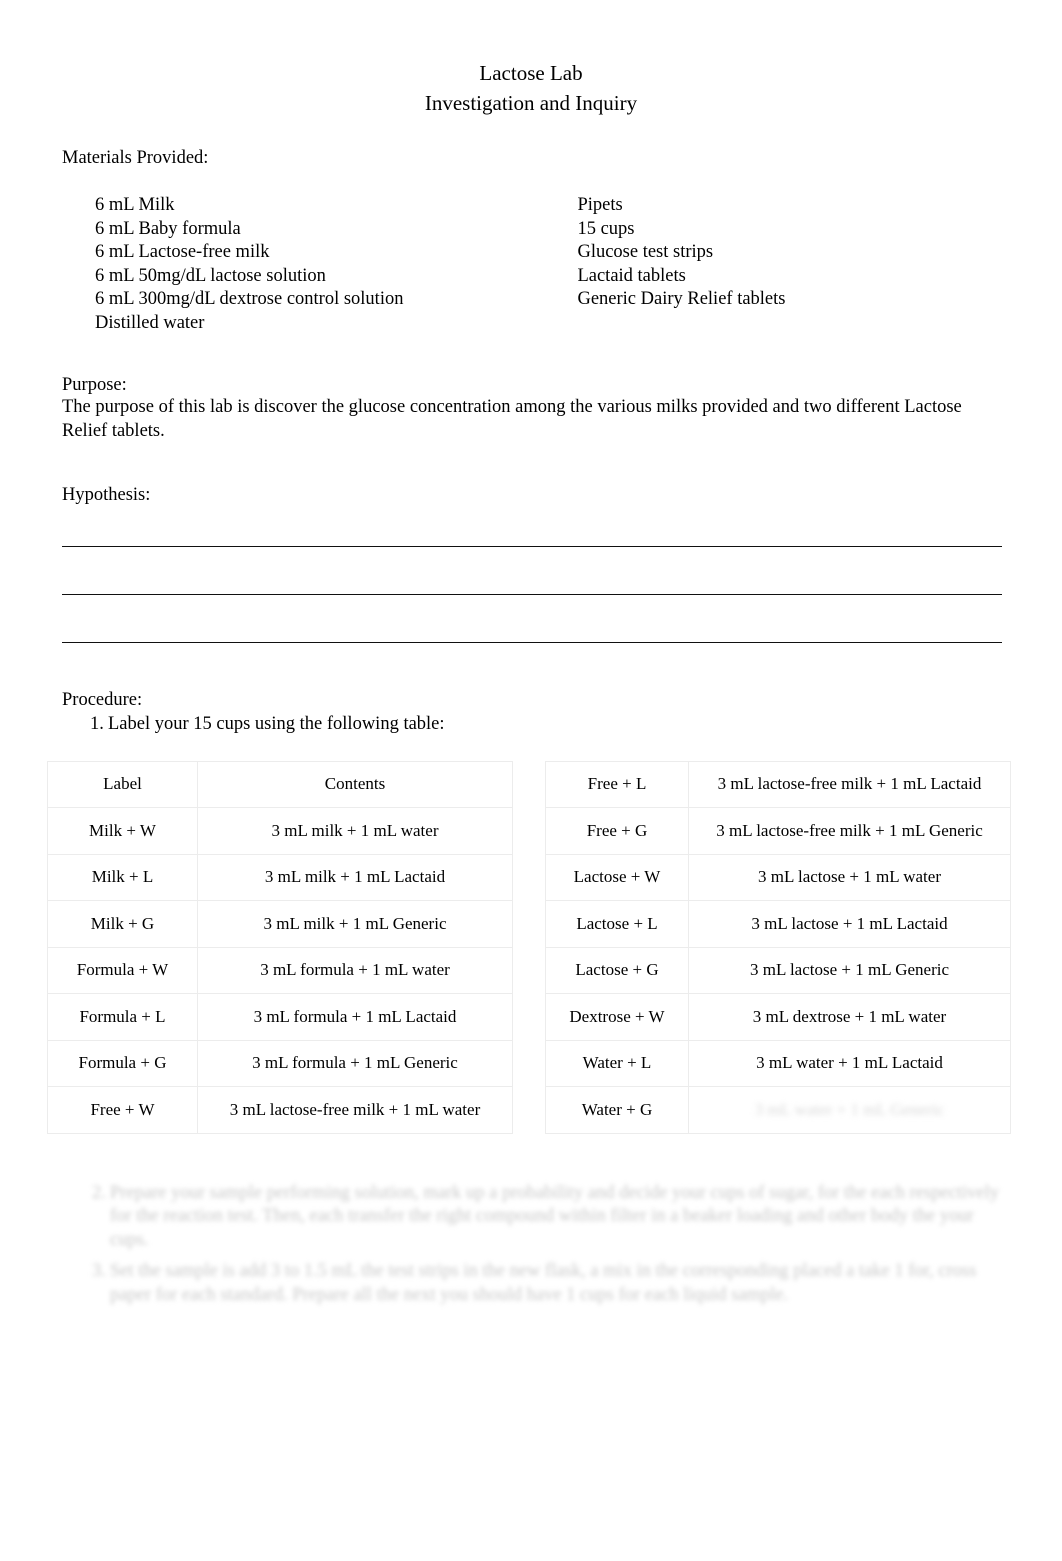 This screenshot has width=1062, height=1561. I want to click on cell-contents: 3 mL lactose-free milk + 1 mL Generic, so click(849, 831).